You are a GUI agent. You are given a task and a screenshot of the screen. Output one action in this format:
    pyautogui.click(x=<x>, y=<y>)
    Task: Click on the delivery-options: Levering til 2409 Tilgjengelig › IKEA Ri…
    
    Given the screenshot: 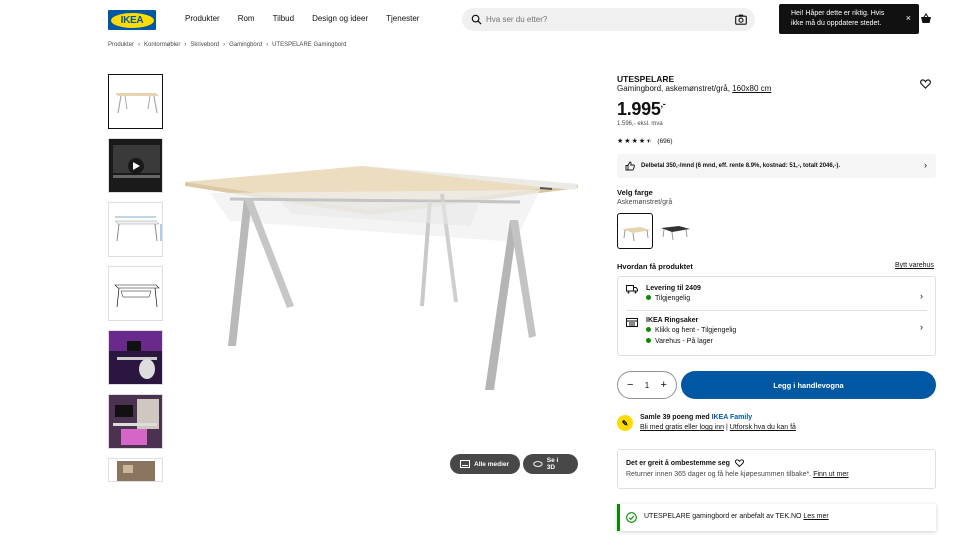 What is the action you would take?
    pyautogui.click(x=776, y=316)
    